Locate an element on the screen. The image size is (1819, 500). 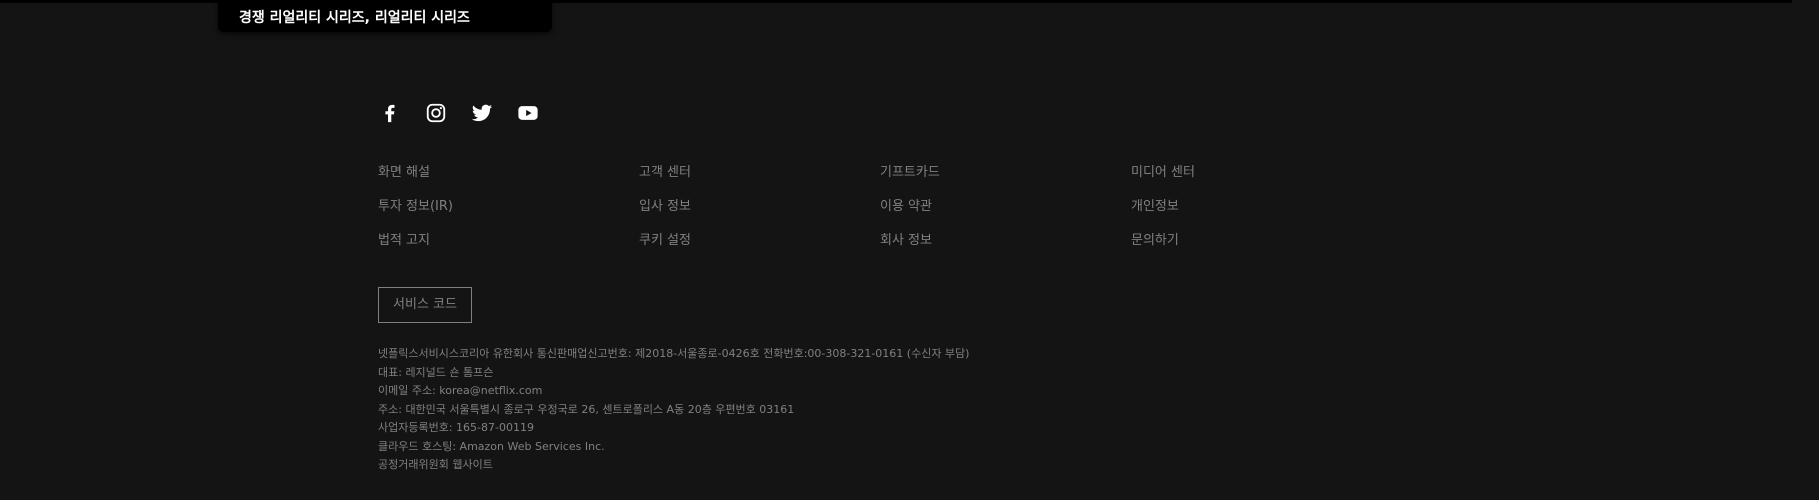
youtube-link is located at coordinates (528, 113).